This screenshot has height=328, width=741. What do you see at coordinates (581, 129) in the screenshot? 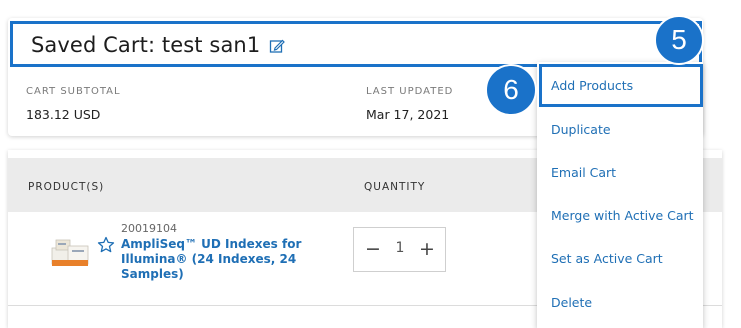
I see `menu-item-duplicate: Duplicate` at bounding box center [581, 129].